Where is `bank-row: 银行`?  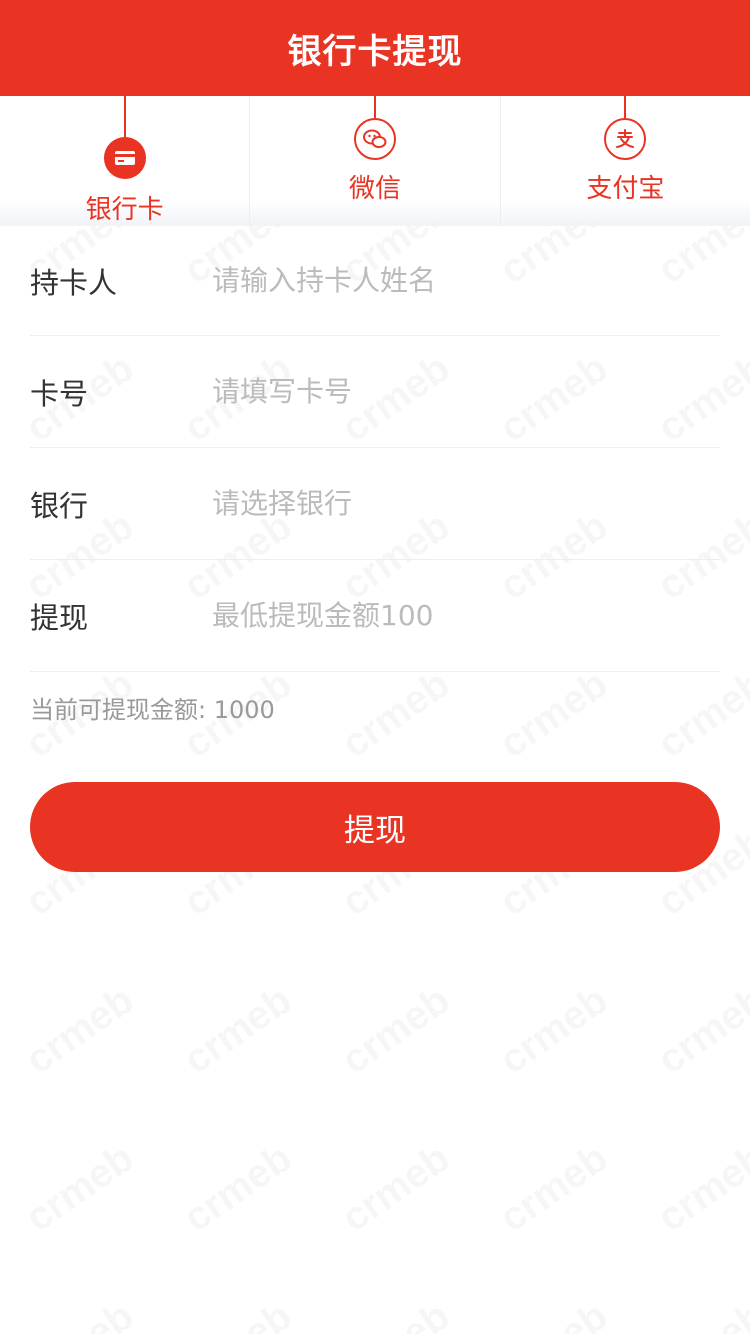
bank-row: 银行 is located at coordinates (375, 504).